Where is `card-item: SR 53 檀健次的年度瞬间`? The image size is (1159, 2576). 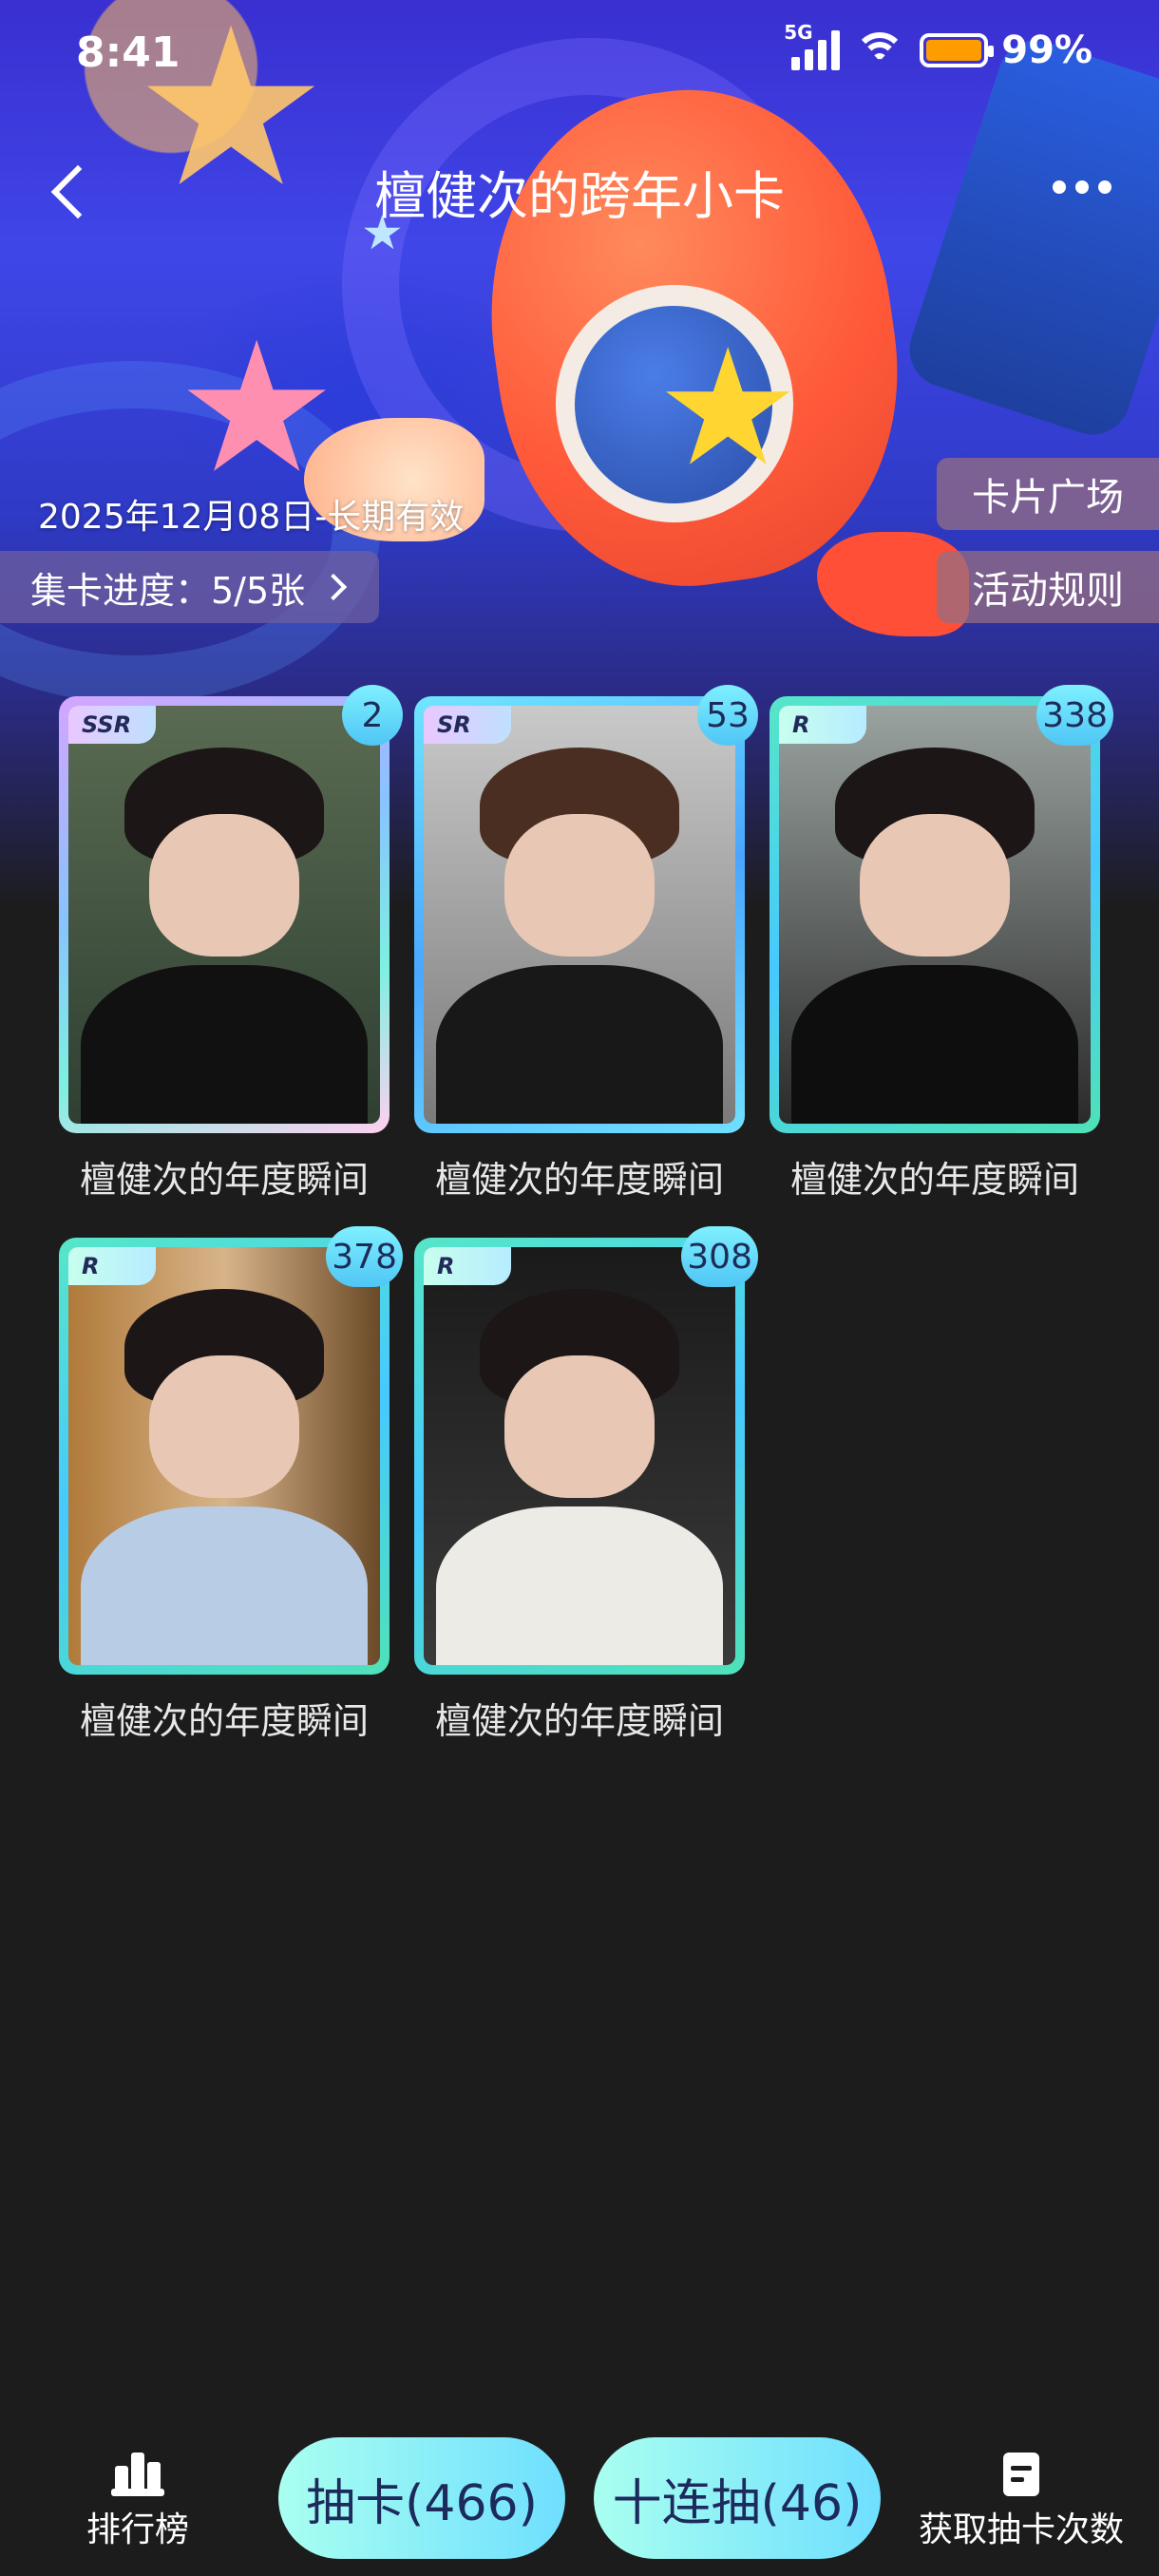 card-item: SR 53 檀健次的年度瞬间 is located at coordinates (586, 961).